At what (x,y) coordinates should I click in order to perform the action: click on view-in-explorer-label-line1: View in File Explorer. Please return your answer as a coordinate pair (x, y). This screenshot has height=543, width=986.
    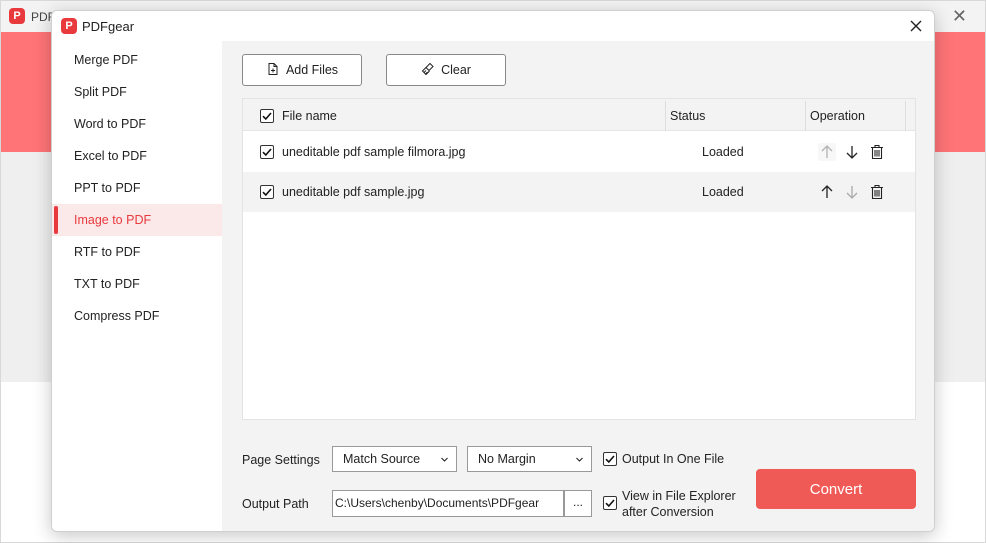
    Looking at the image, I should click on (679, 496).